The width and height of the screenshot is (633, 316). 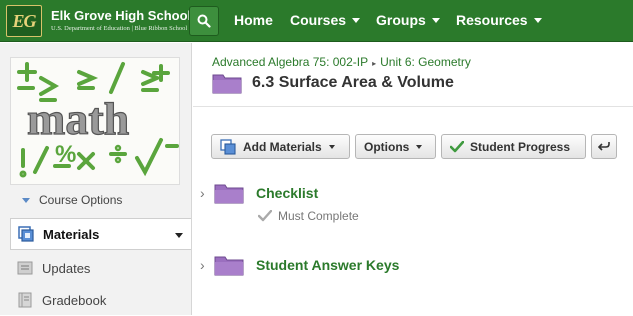 I want to click on math-symbols-graphic: % math, so click(x=95, y=121).